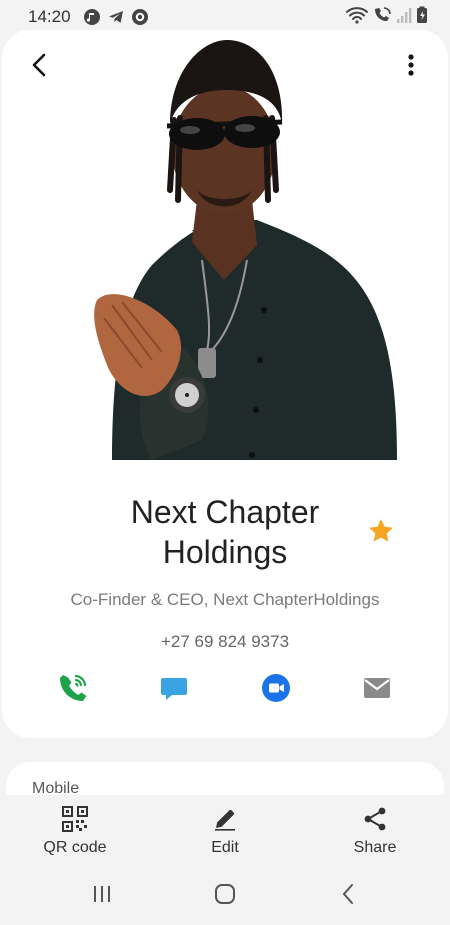 The width and height of the screenshot is (450, 925). I want to click on status-left: 14:20, so click(88, 17).